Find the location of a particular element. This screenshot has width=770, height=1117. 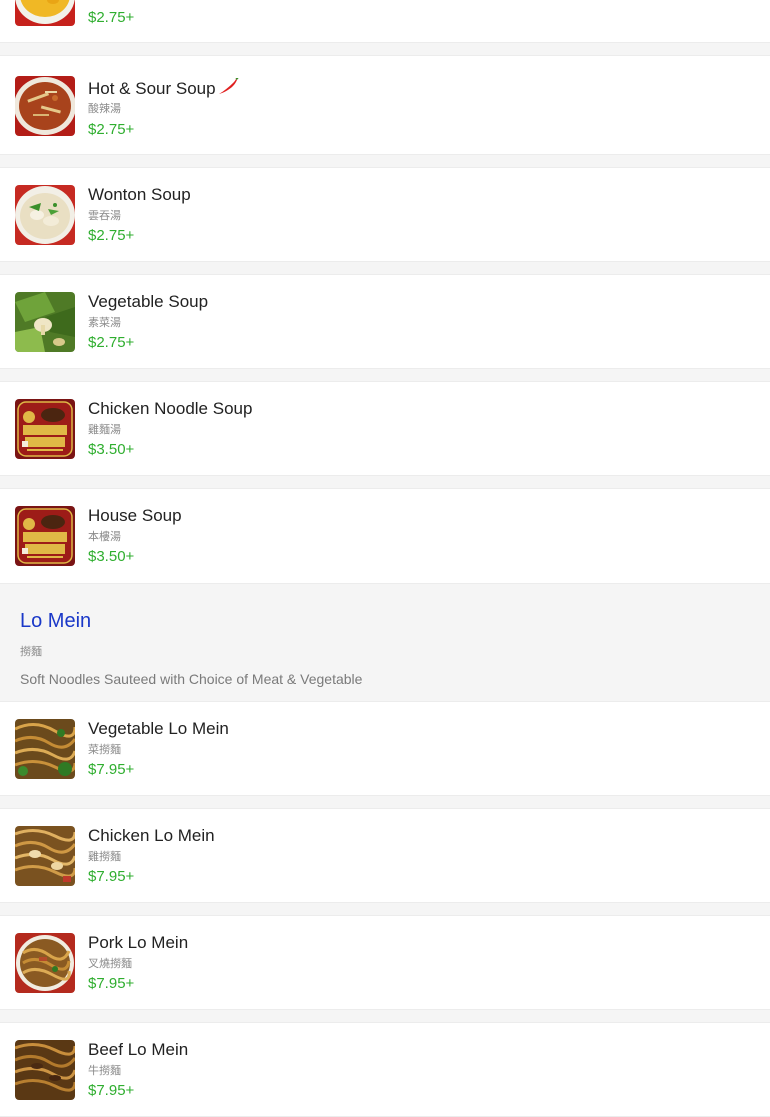

menu-item-vegetable-lo-mein: Vegetable Lo Mein 菜撈麵 $7.95+ is located at coordinates (385, 748).